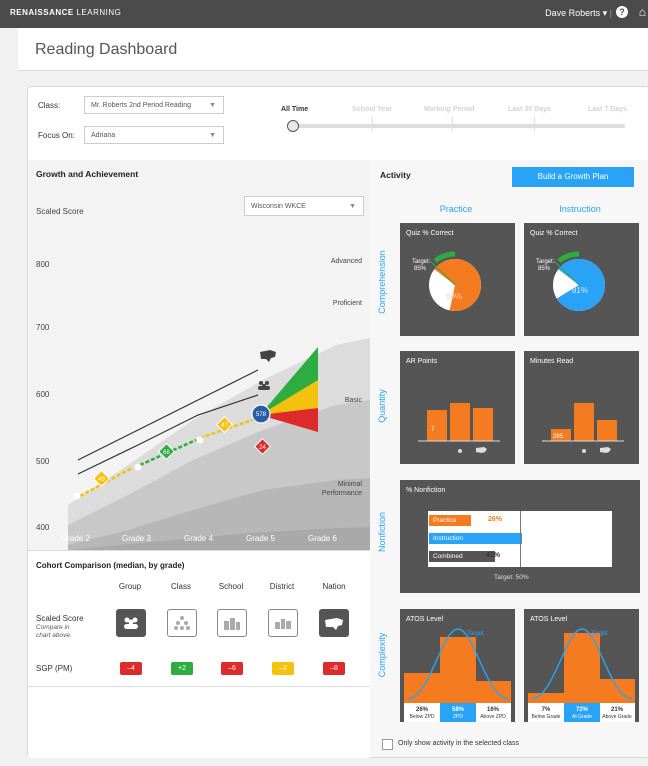  What do you see at coordinates (60, 618) in the screenshot?
I see `row-scaled-score: Scaled Score` at bounding box center [60, 618].